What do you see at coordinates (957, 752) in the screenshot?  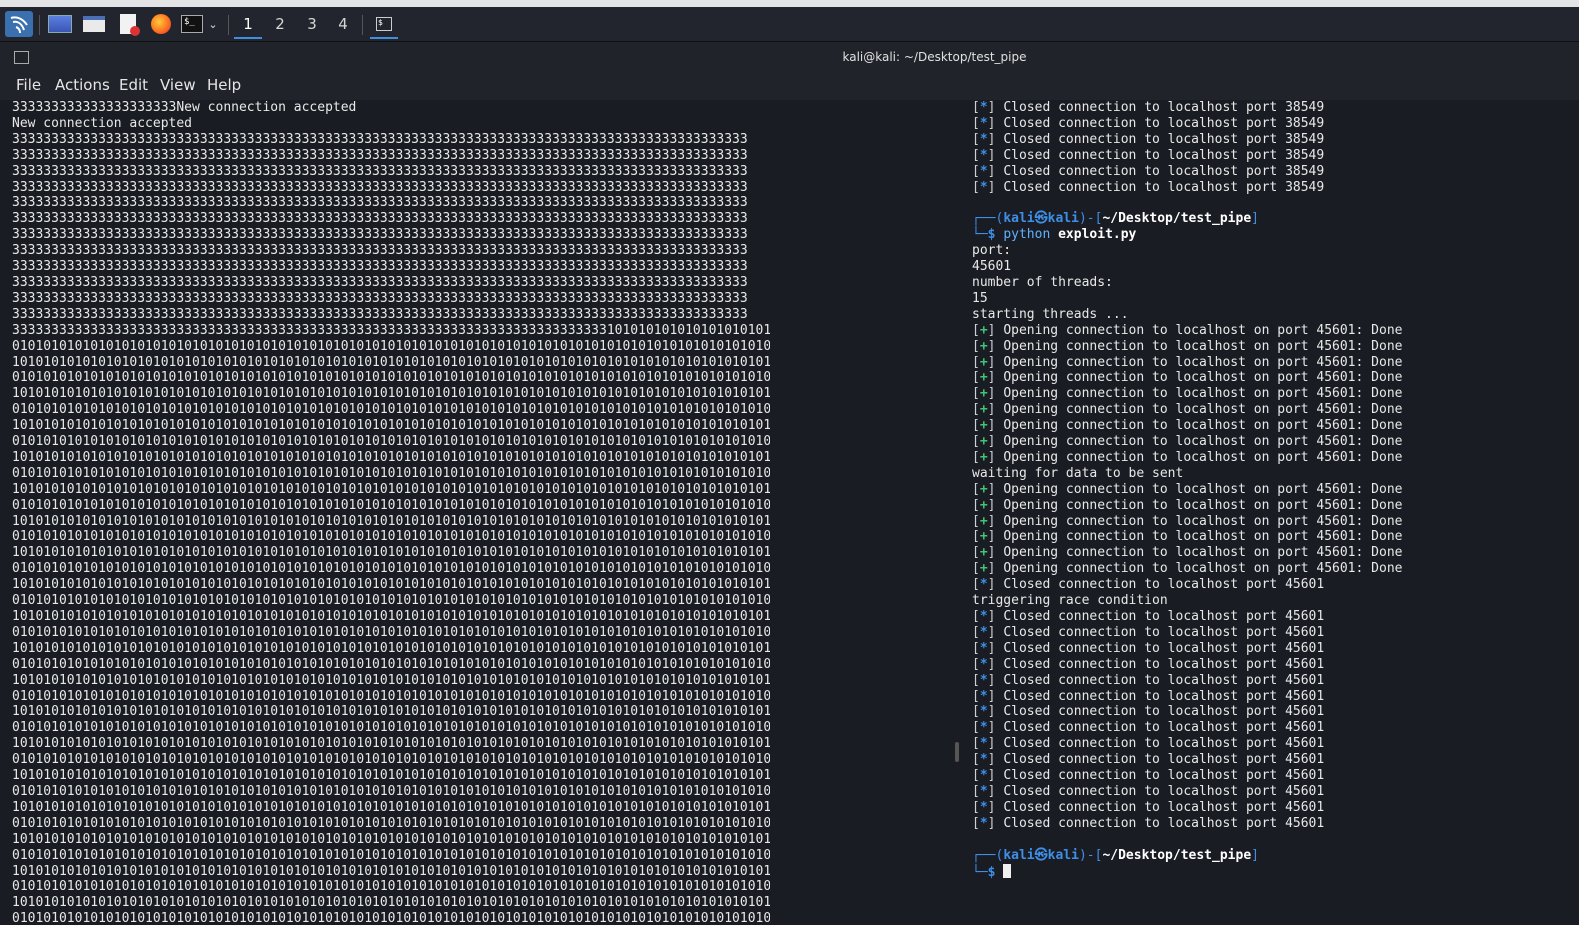 I see `pane-splitter-handle` at bounding box center [957, 752].